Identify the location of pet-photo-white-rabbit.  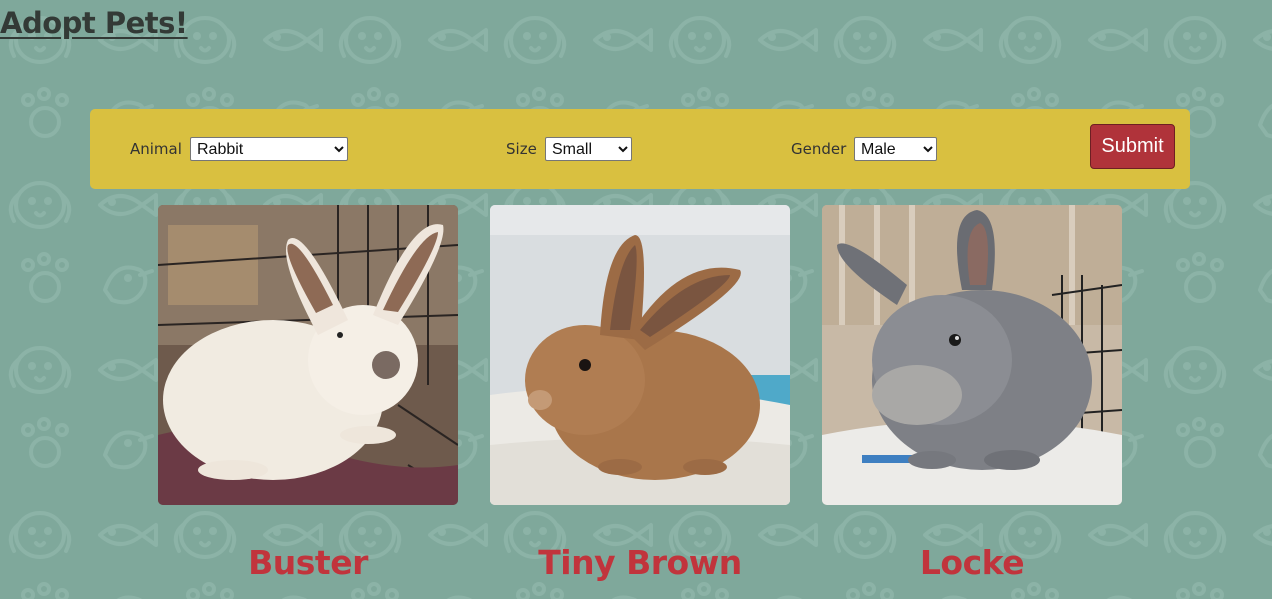
(308, 355).